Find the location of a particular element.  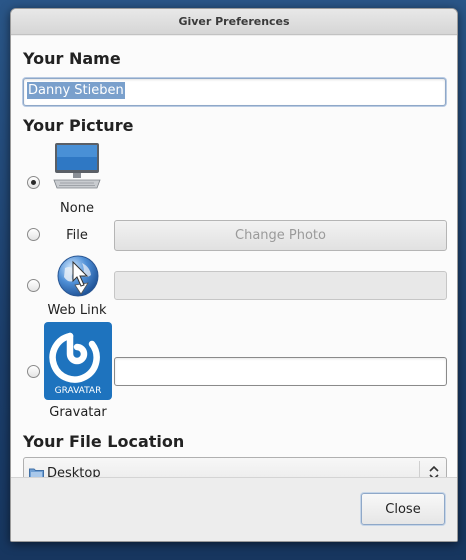

option-label-file: File is located at coordinates (77, 235).